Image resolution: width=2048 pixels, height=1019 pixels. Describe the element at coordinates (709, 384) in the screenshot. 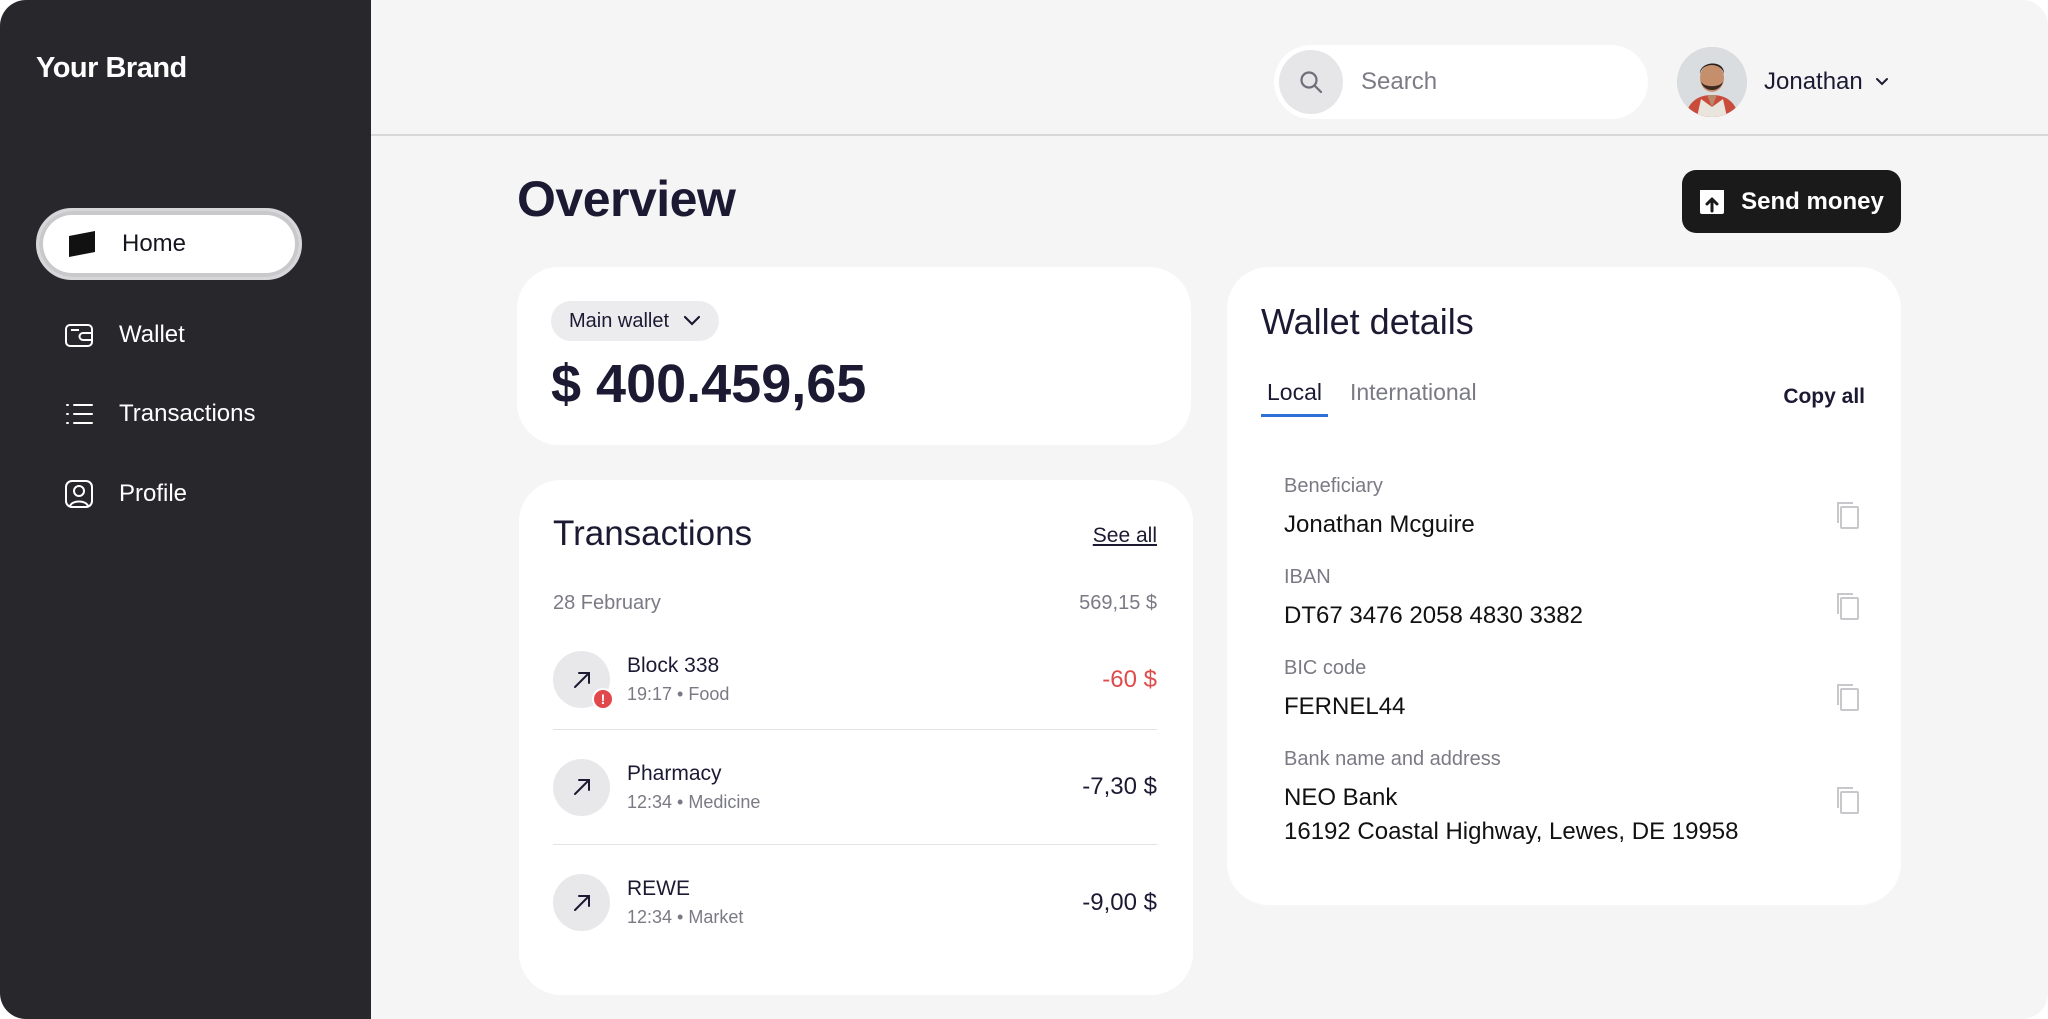

I see `balance-amount: $ 400.459,65` at that location.